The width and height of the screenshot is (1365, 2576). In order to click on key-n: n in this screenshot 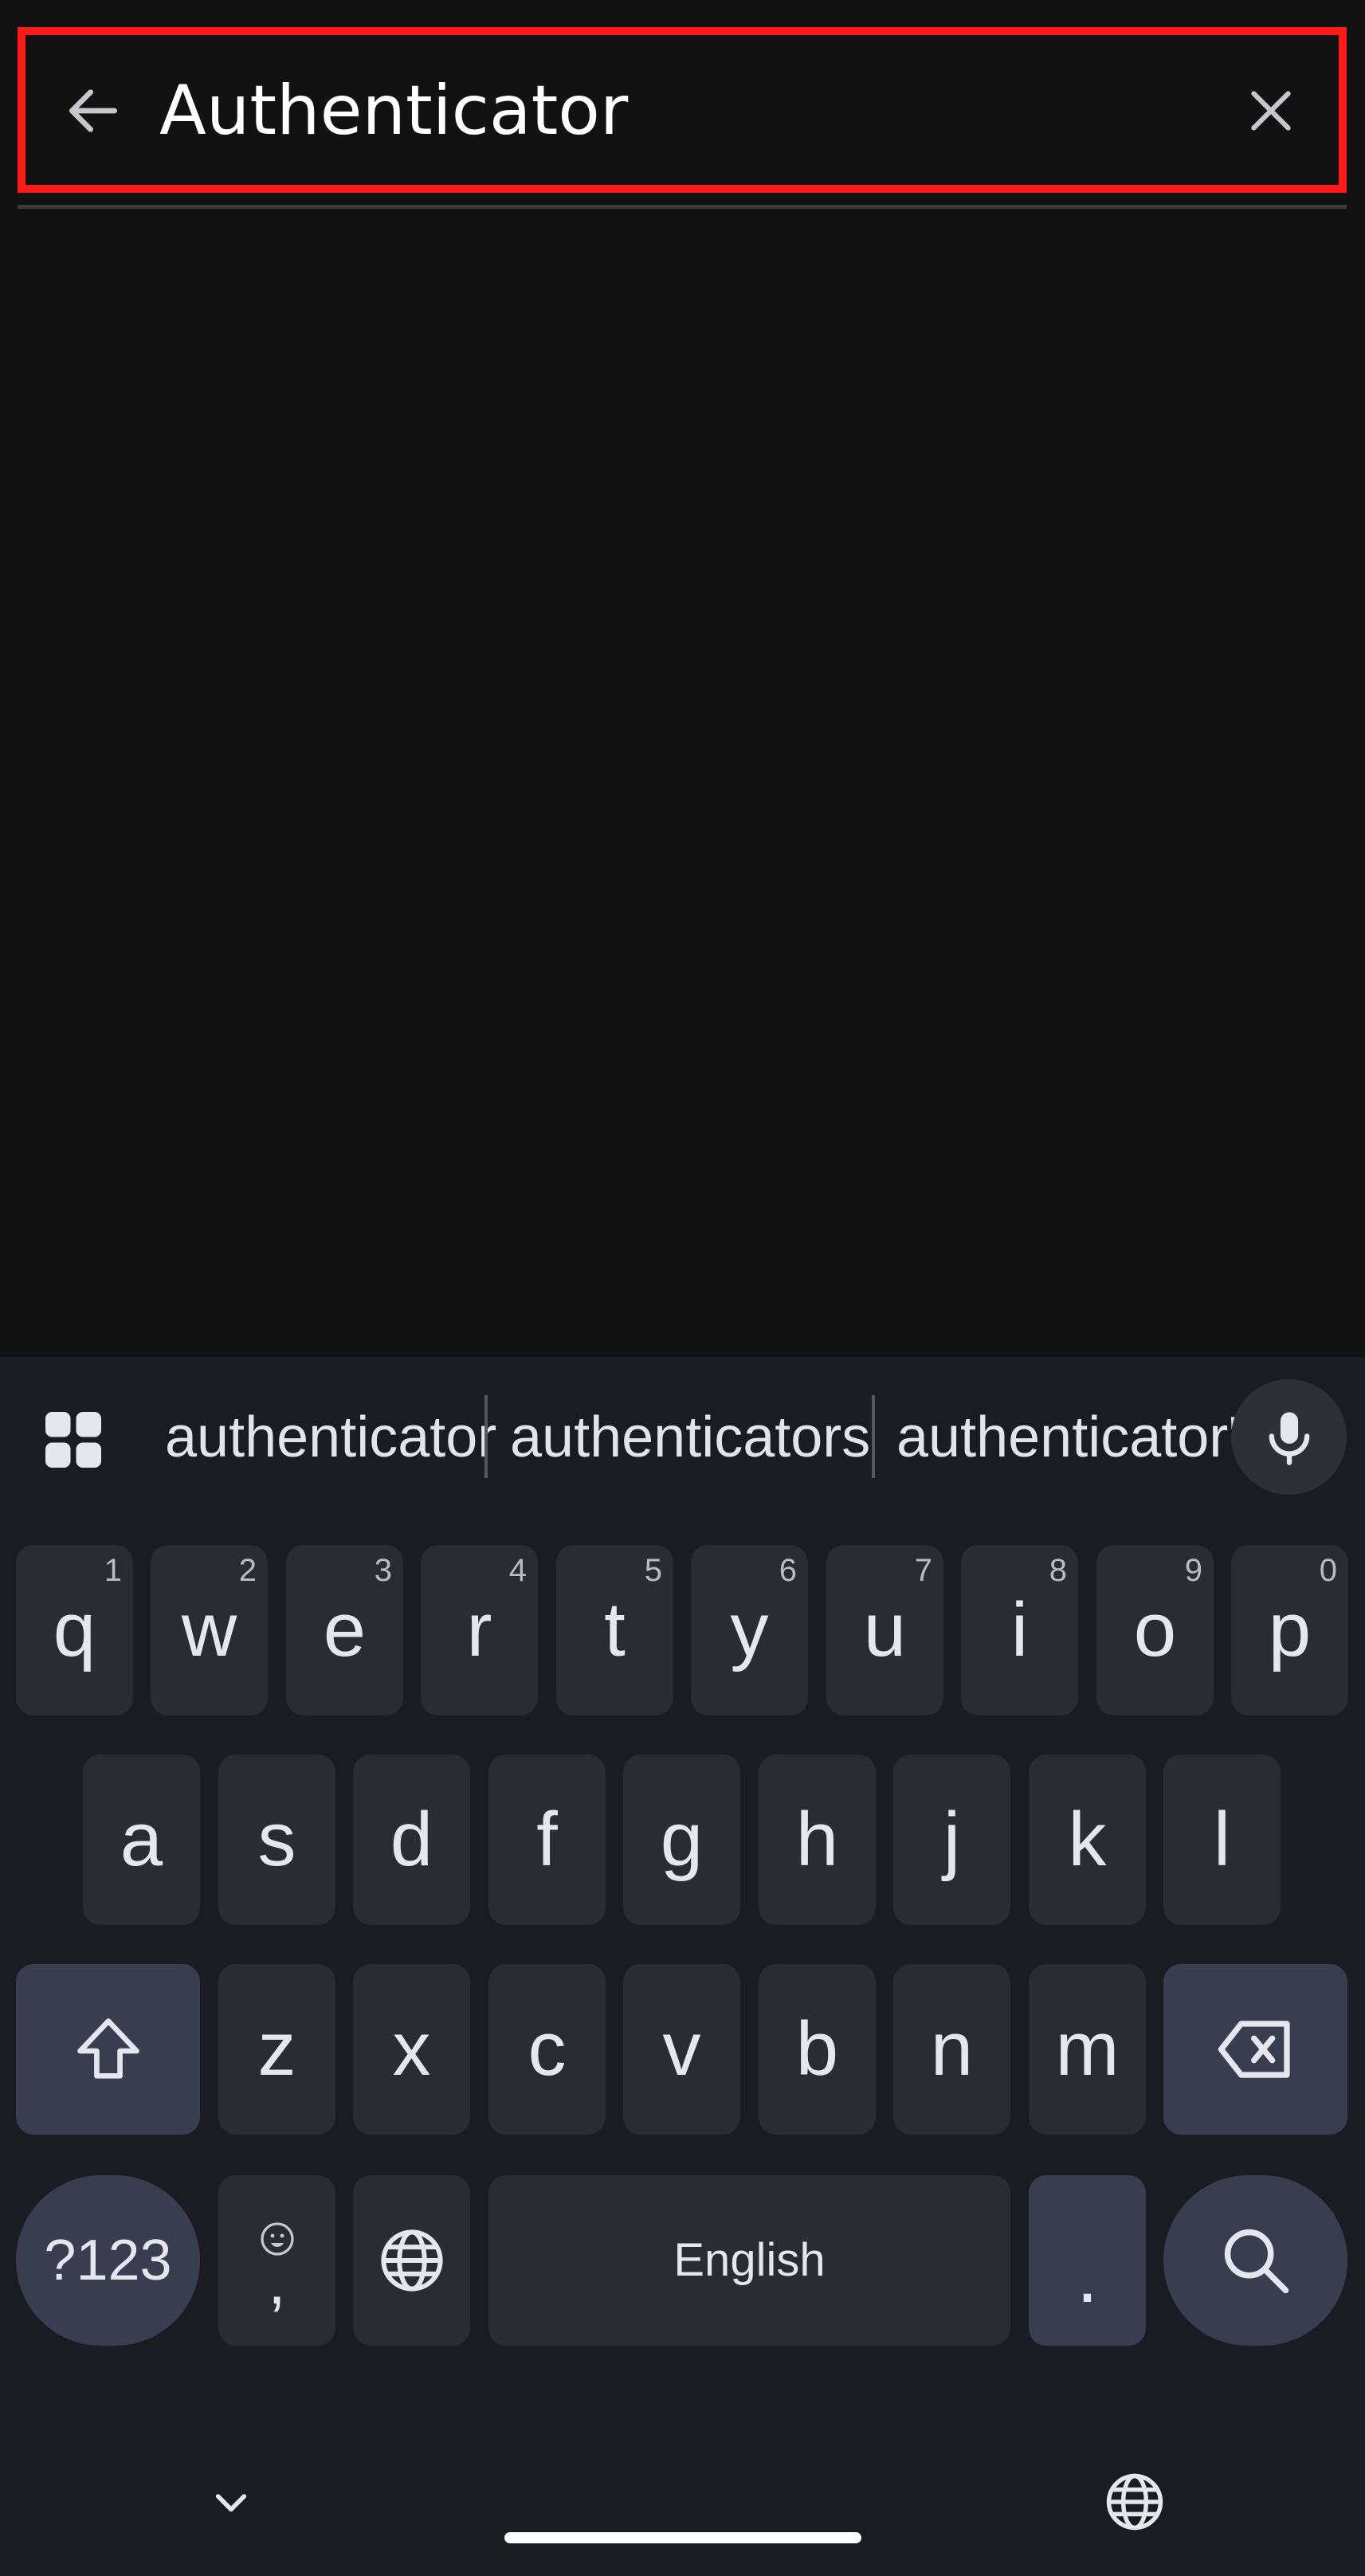, I will do `click(951, 2049)`.